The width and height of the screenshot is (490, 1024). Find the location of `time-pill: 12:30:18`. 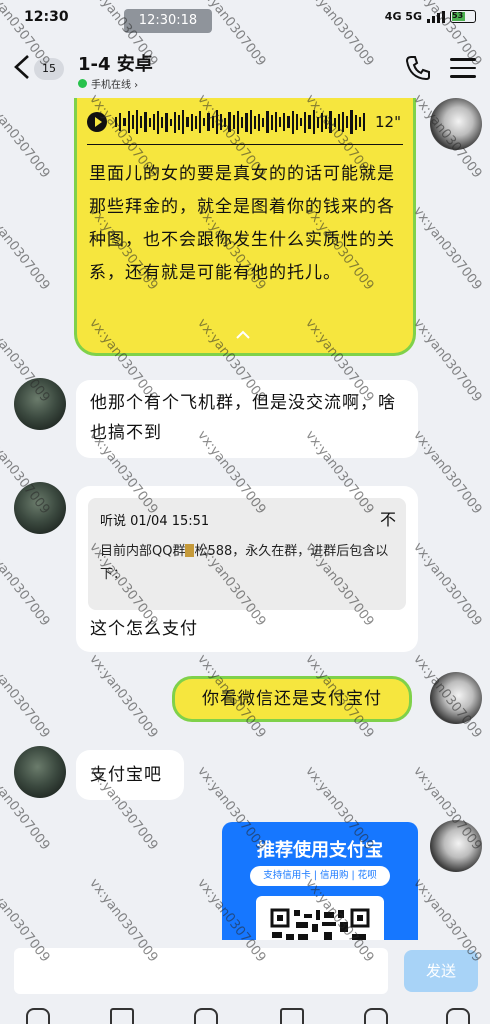

time-pill: 12:30:18 is located at coordinates (168, 21).